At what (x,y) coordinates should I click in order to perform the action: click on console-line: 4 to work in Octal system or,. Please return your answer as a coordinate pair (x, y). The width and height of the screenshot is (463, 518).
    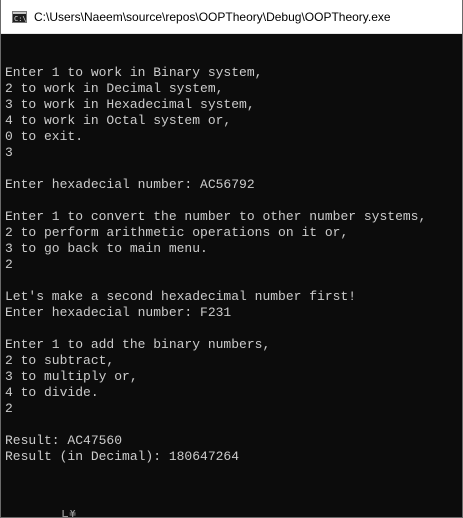
    Looking at the image, I should click on (118, 120).